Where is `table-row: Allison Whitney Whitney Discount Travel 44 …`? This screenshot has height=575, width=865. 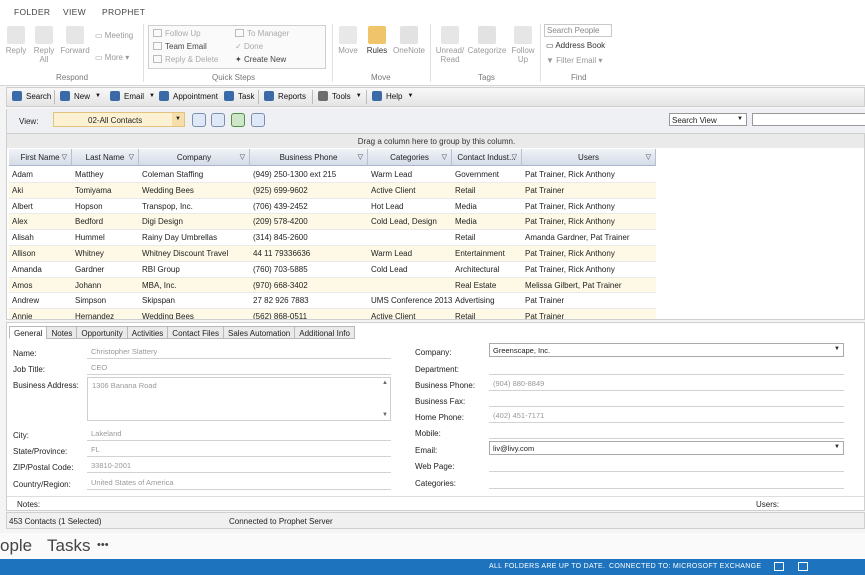
table-row: Allison Whitney Whitney Discount Travel 44 … is located at coordinates (332, 253).